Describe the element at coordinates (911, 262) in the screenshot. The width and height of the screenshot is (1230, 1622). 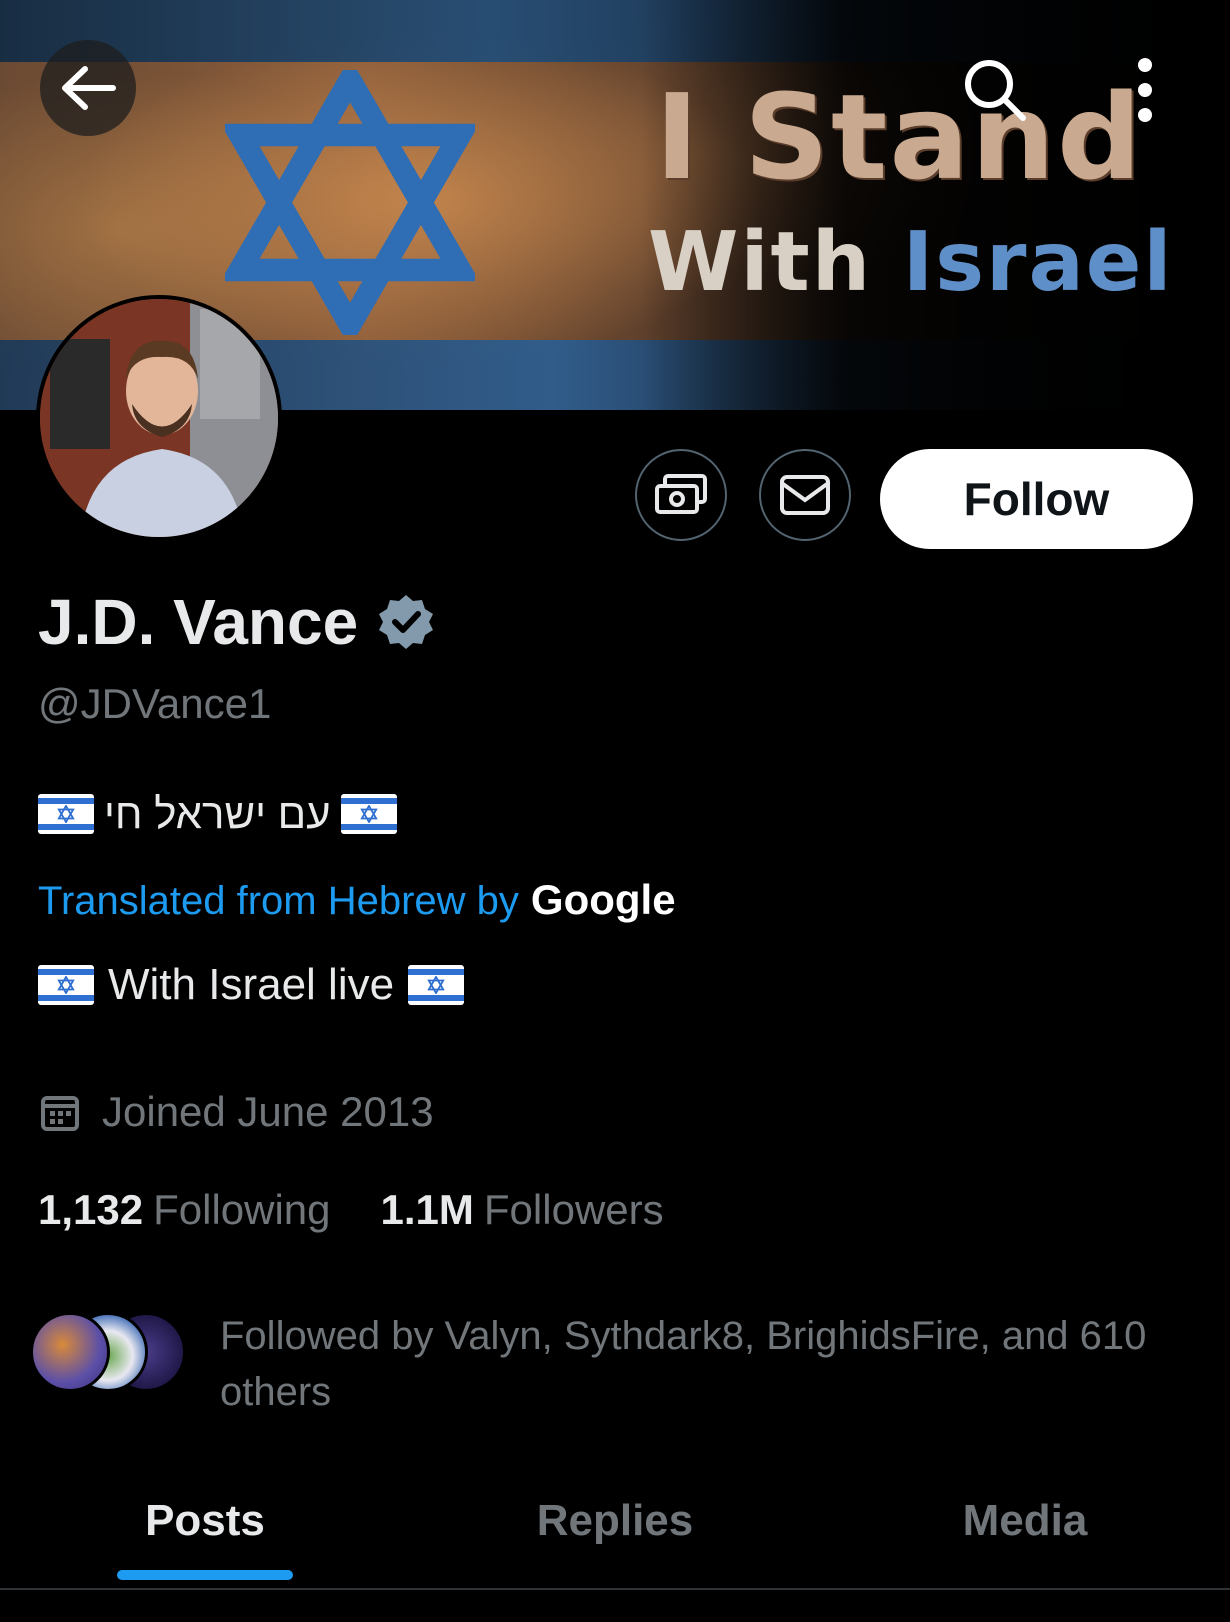
I see `banner-slogan-line2: With Israel` at that location.